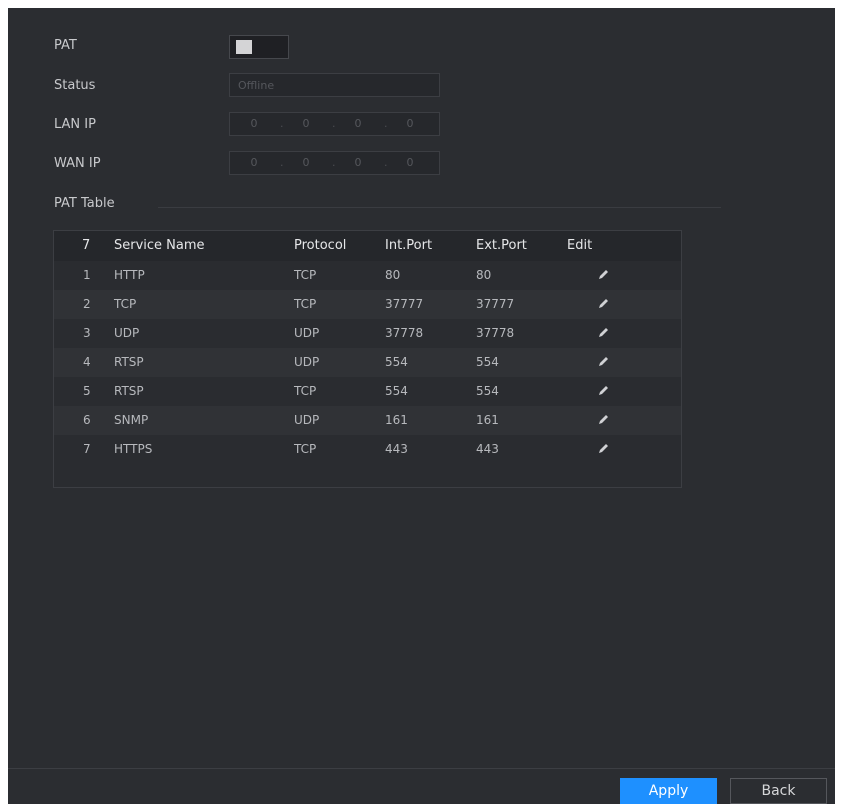 The height and width of the screenshot is (809, 851). What do you see at coordinates (367, 362) in the screenshot?
I see `table-row: 4 RTSP UDP 554 554` at bounding box center [367, 362].